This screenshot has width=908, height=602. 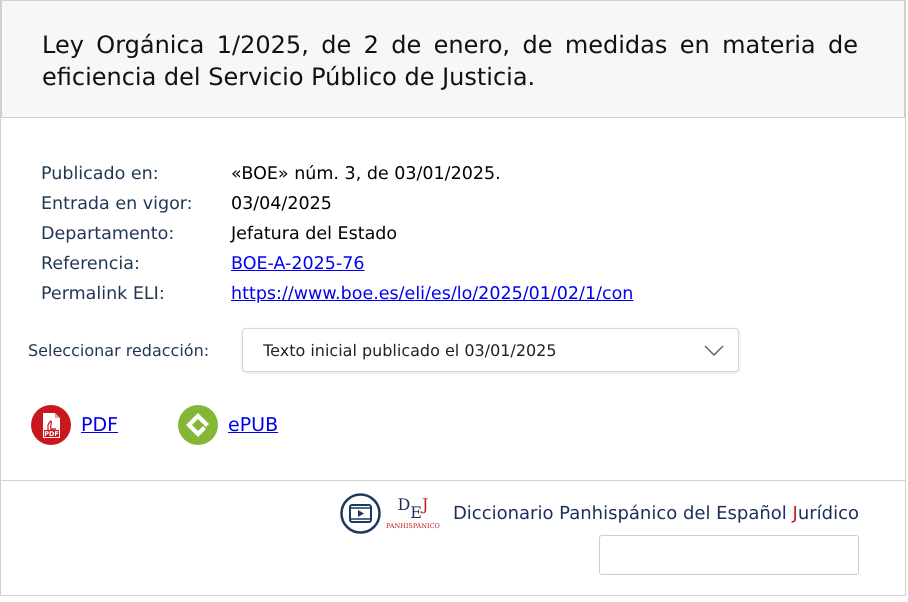 I want to click on field-label: Permalink ELI:, so click(x=103, y=294).